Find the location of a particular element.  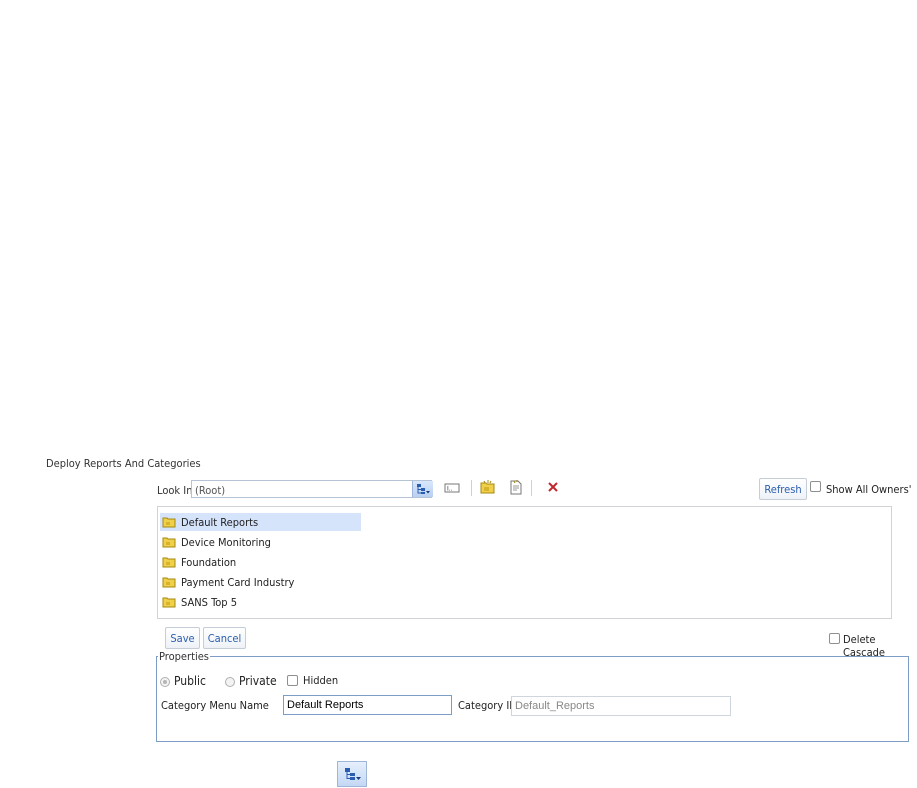

look-in-dropdown-button is located at coordinates (422, 489).